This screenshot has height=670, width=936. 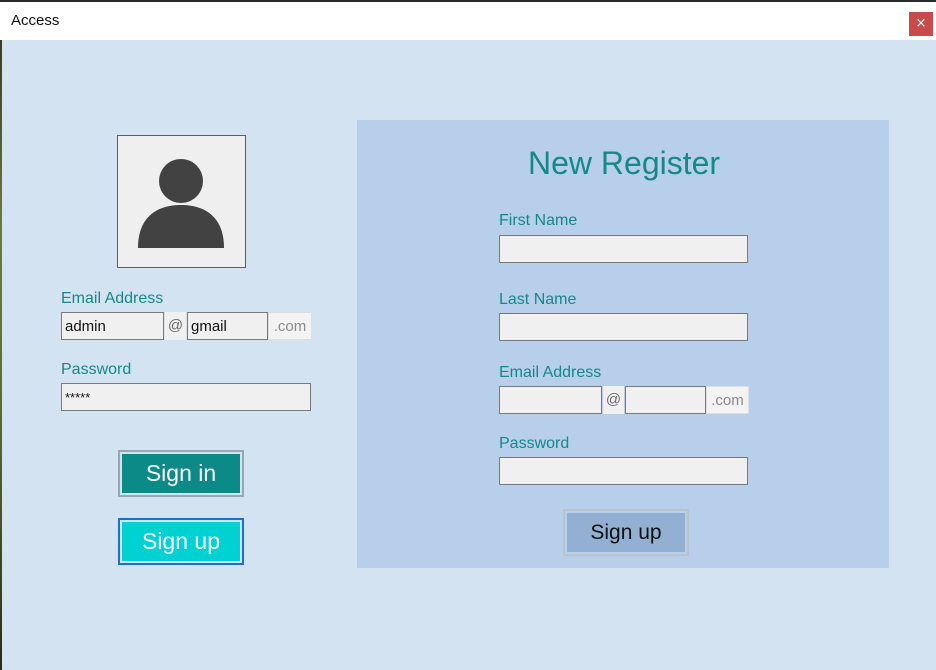 I want to click on register-email-user-input, so click(x=550, y=400).